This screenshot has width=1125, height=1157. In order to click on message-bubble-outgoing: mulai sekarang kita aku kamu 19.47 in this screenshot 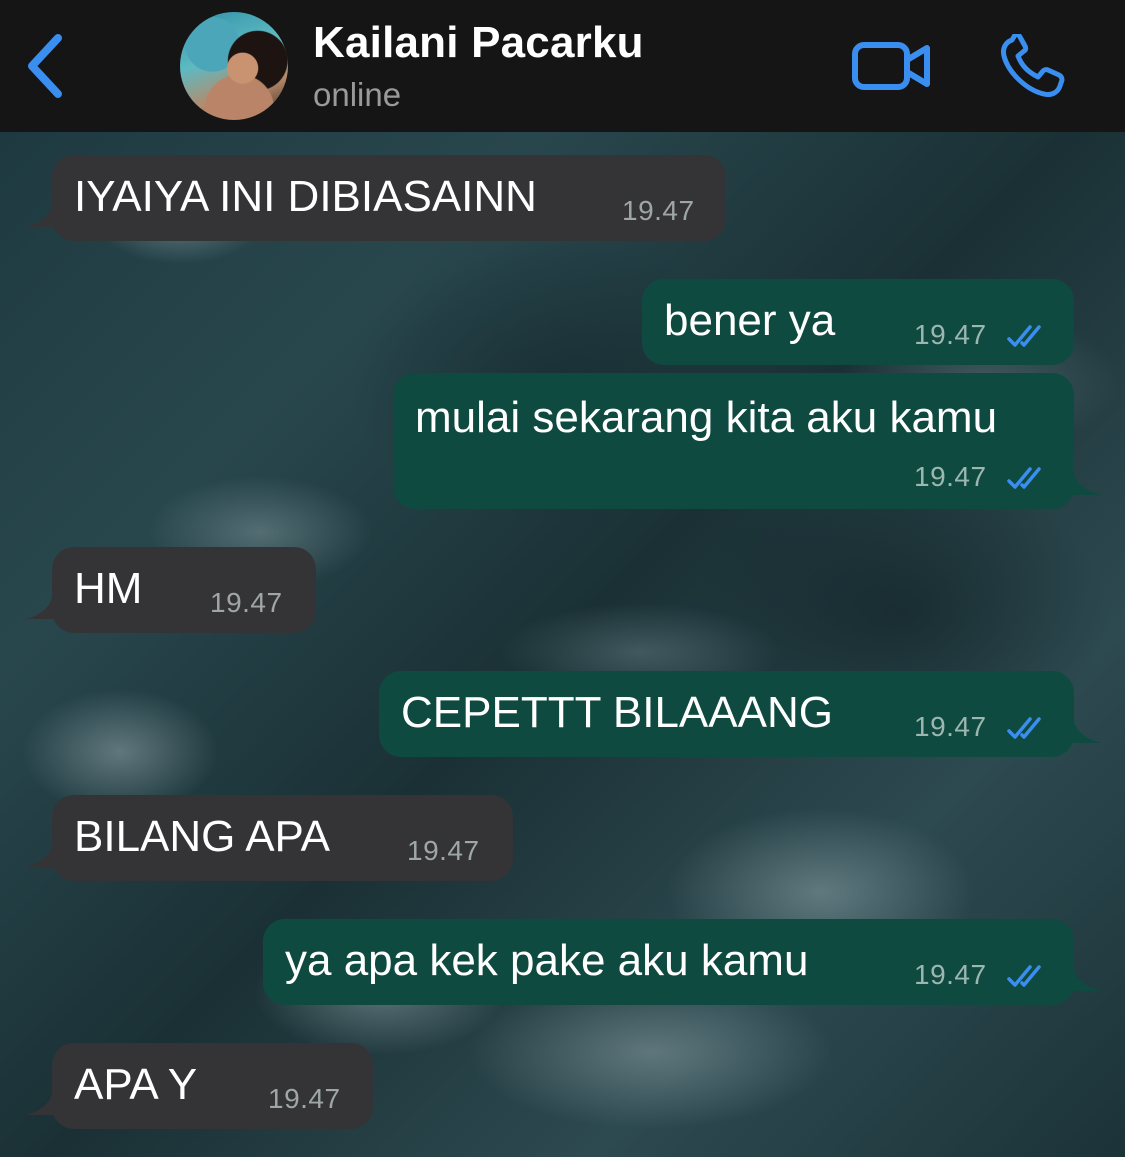, I will do `click(733, 441)`.